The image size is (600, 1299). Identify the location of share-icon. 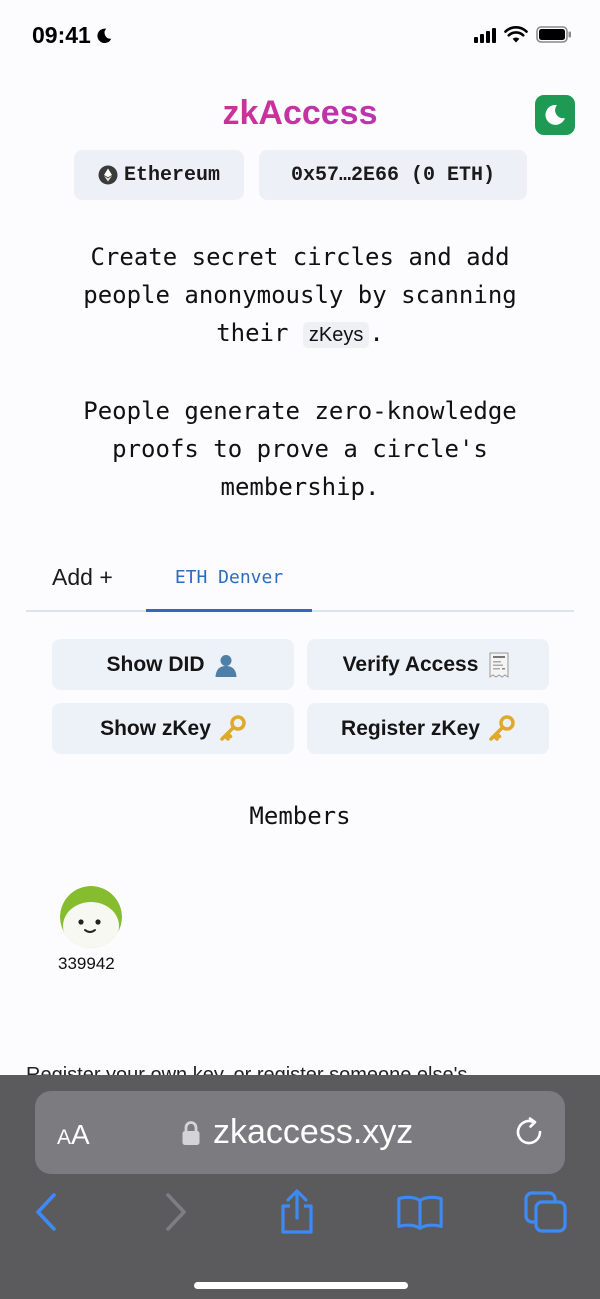
(297, 1211).